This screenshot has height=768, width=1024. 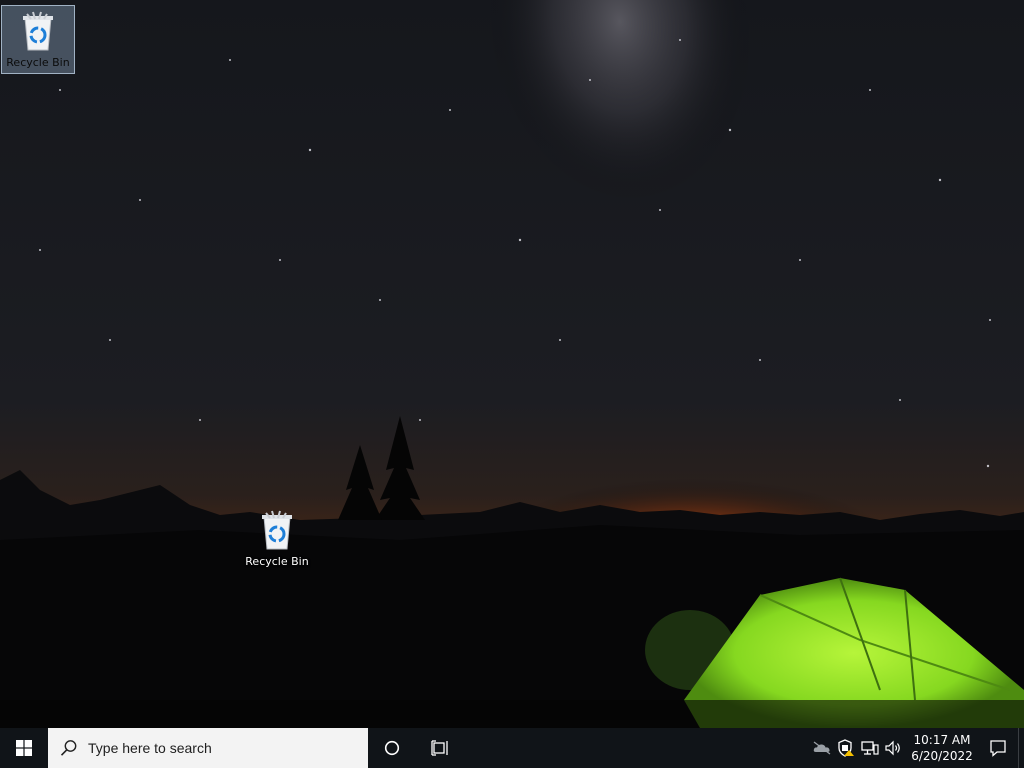 I want to click on onedrive-icon, so click(x=822, y=748).